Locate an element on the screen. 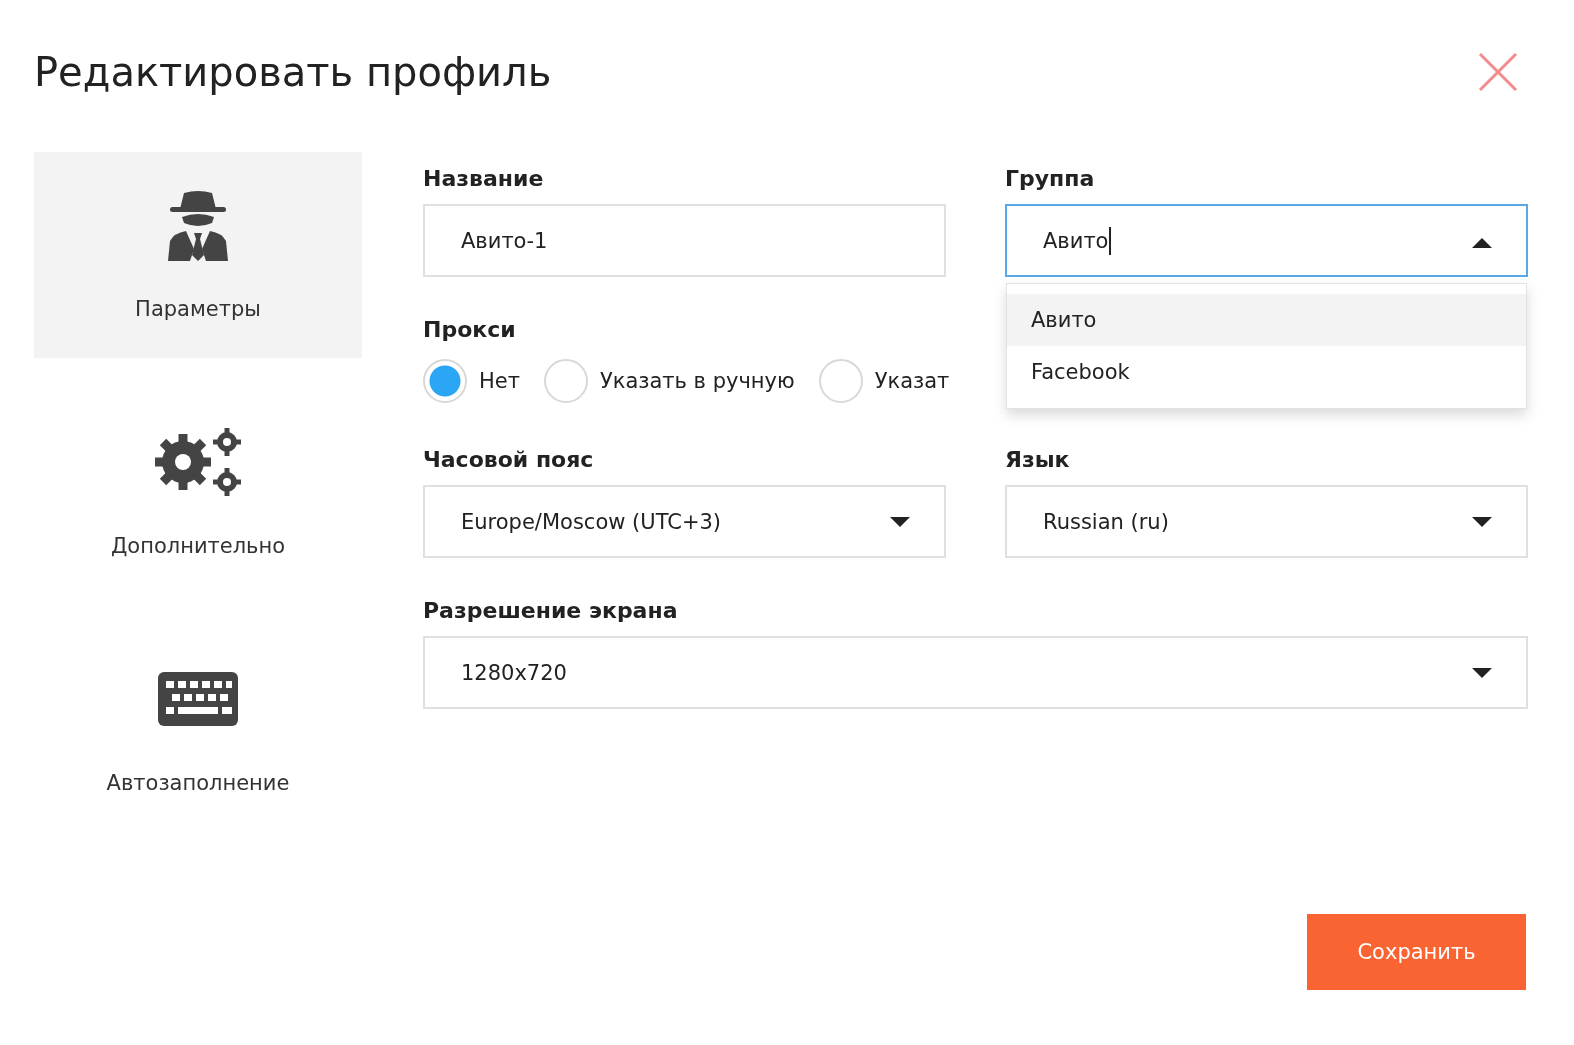 The height and width of the screenshot is (1045, 1574). field-label: Название is located at coordinates (483, 178).